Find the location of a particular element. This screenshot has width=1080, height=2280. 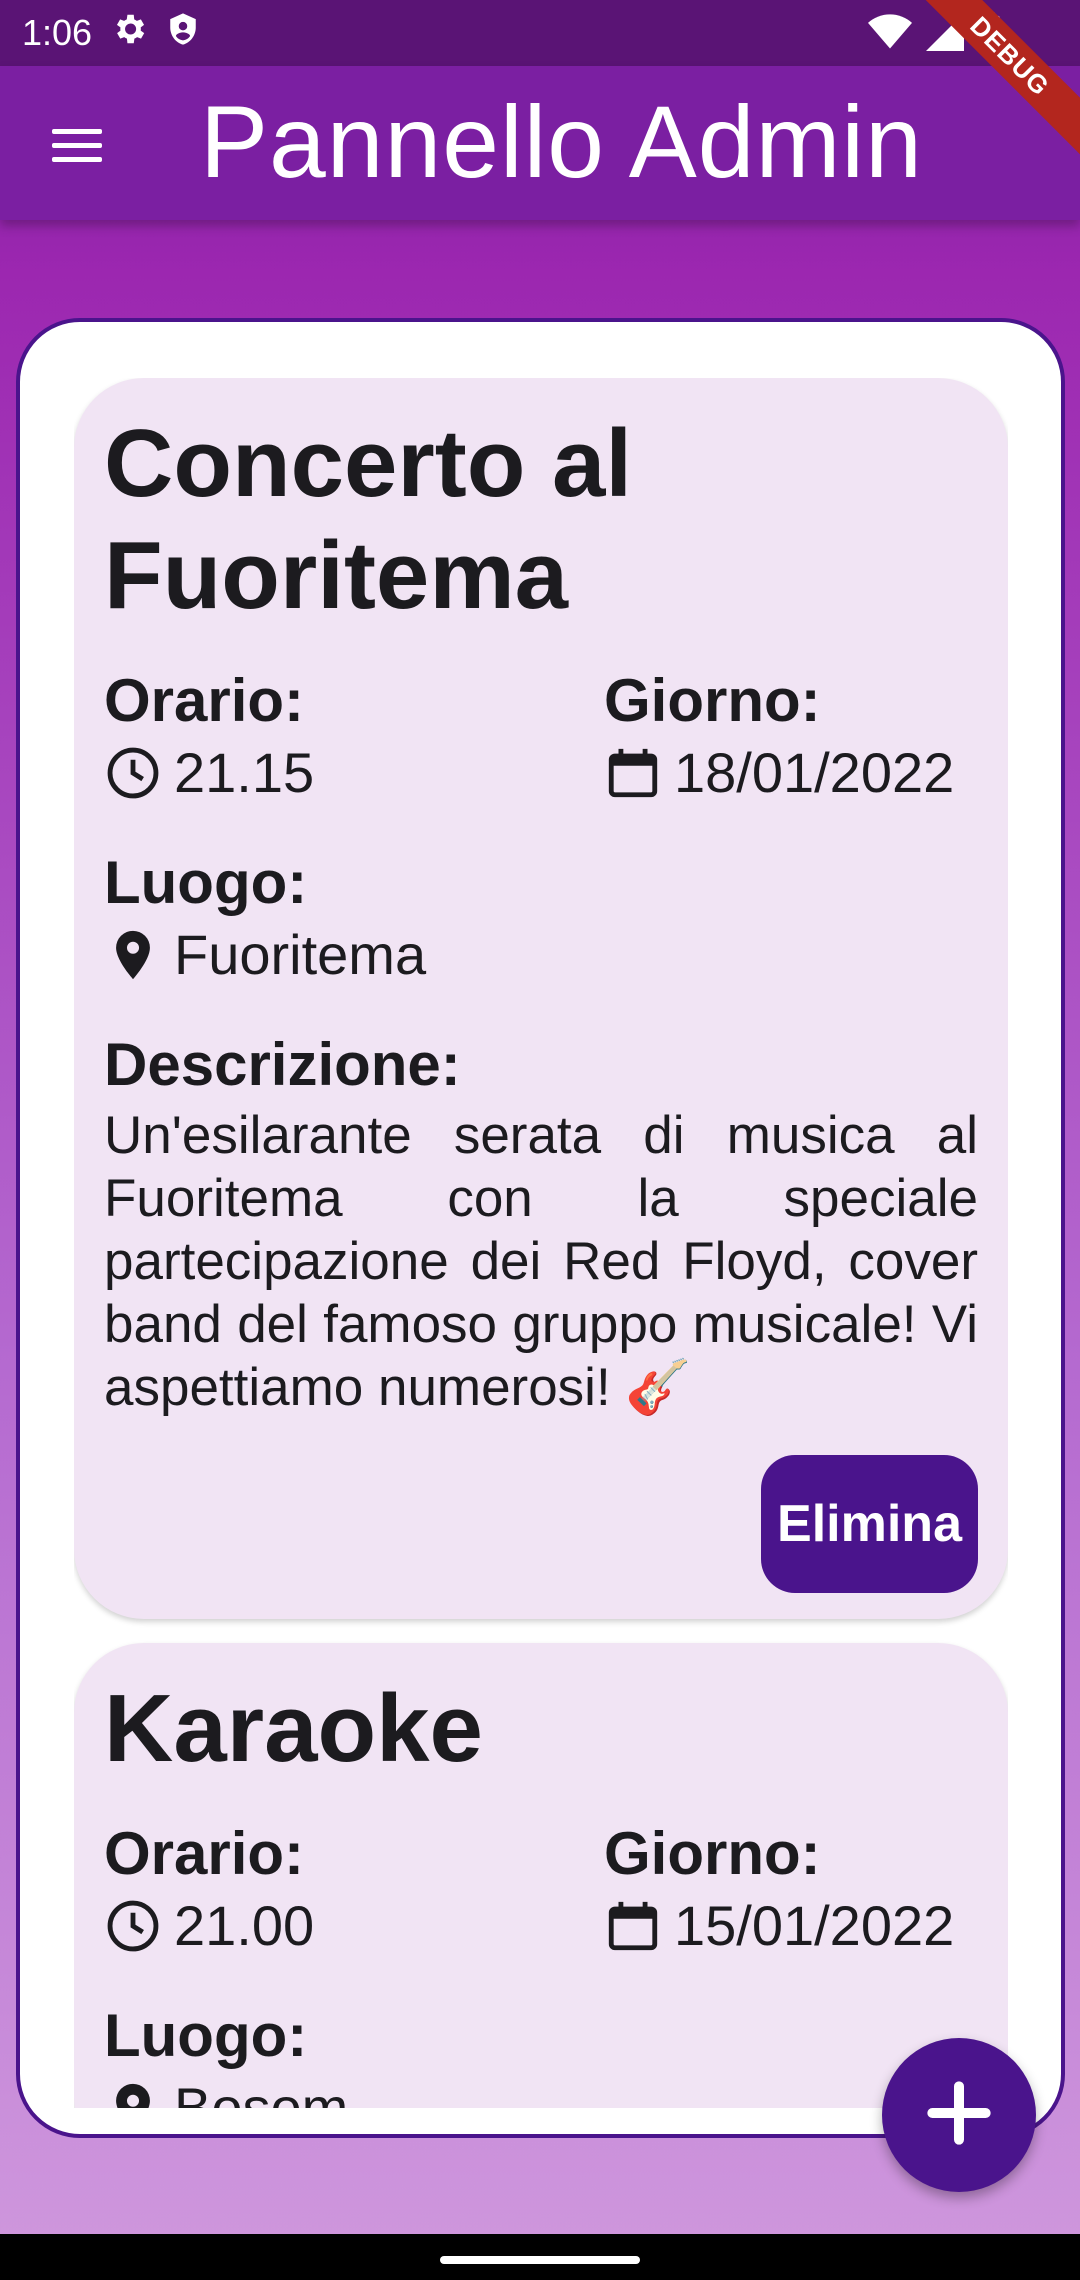

event-place: Fuoritema is located at coordinates (300, 954).